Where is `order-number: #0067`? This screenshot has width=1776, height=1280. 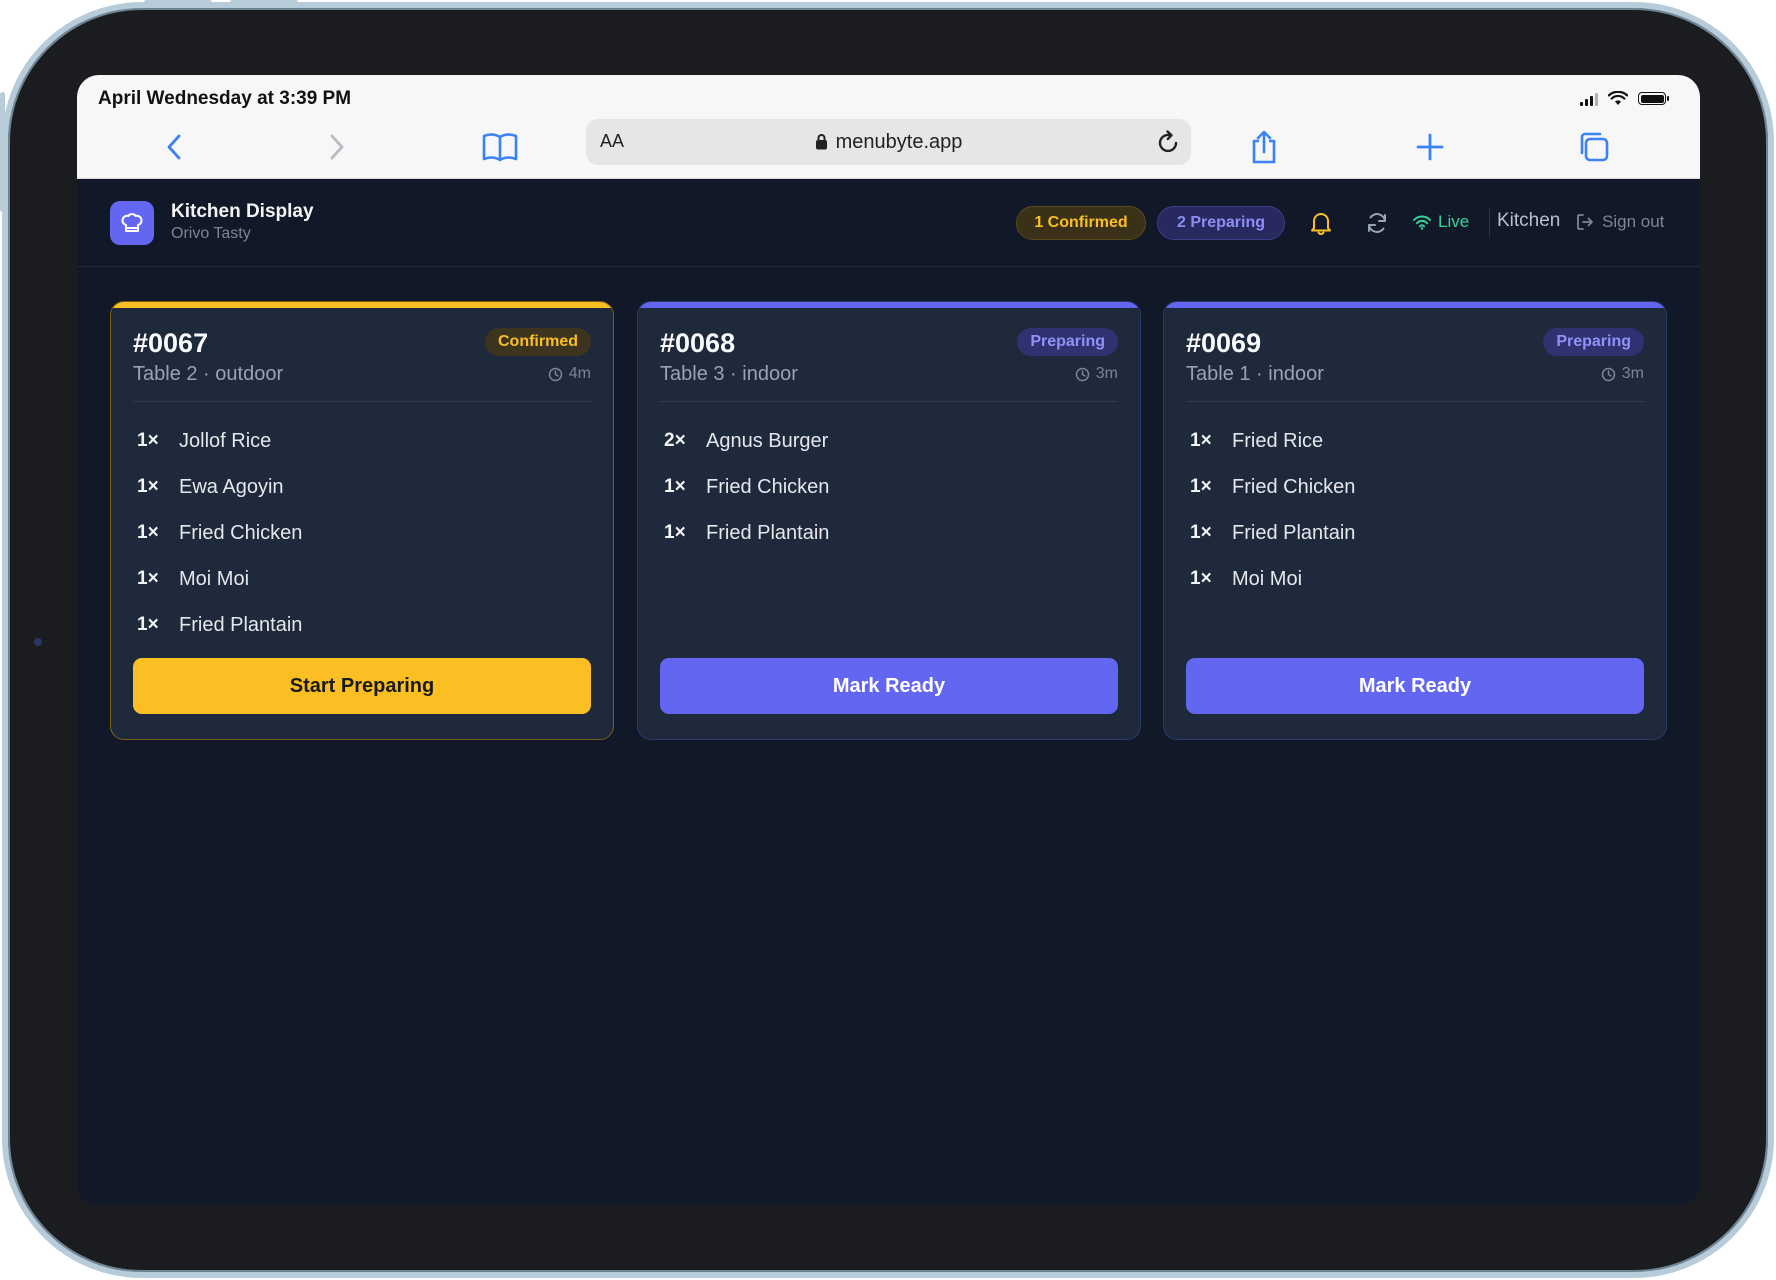
order-number: #0067 is located at coordinates (171, 343).